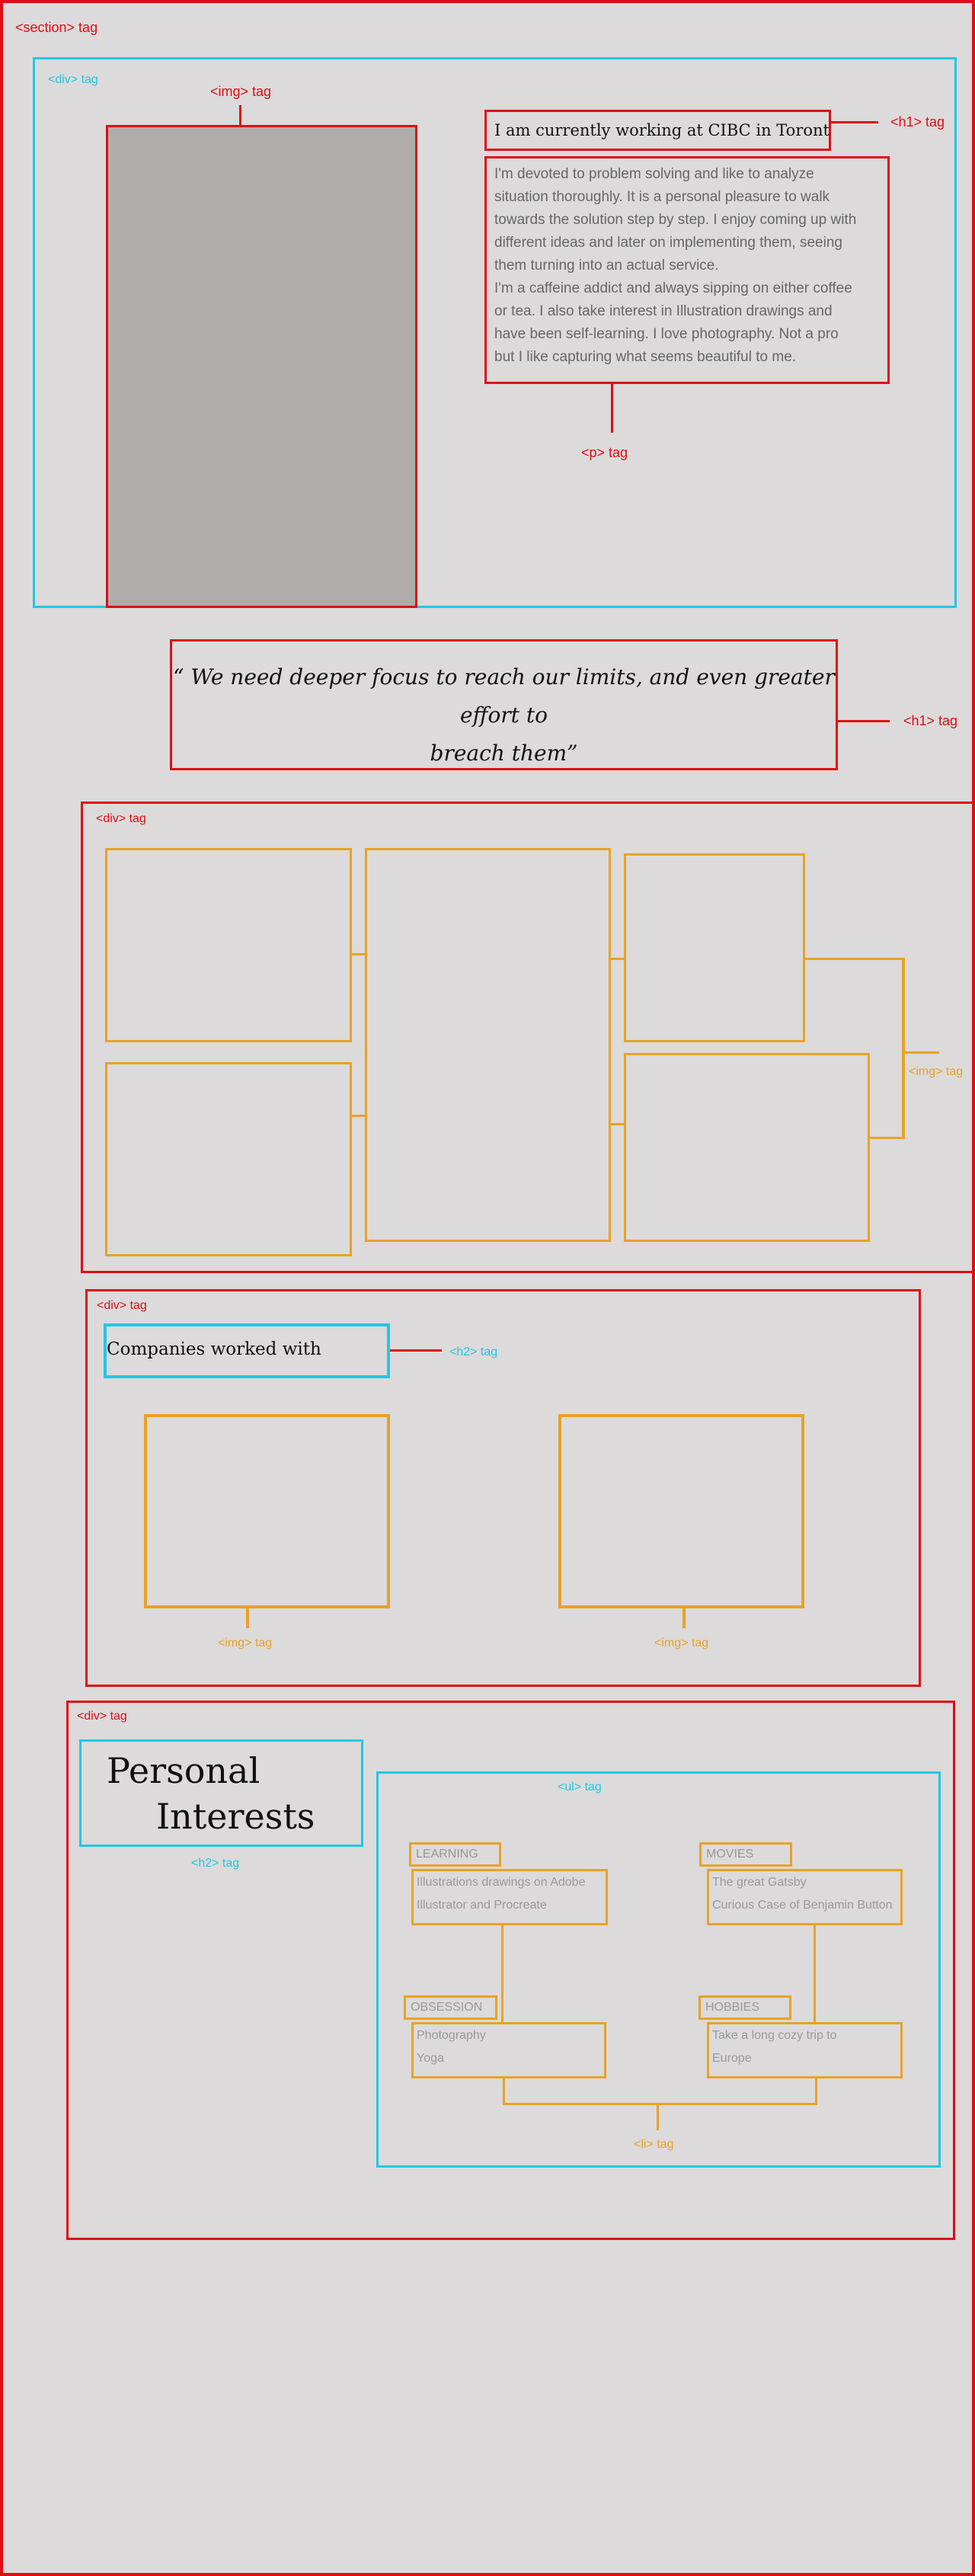 The width and height of the screenshot is (975, 2576). Describe the element at coordinates (730, 1854) in the screenshot. I see `interest-tag-movies-text: MOVIES` at that location.